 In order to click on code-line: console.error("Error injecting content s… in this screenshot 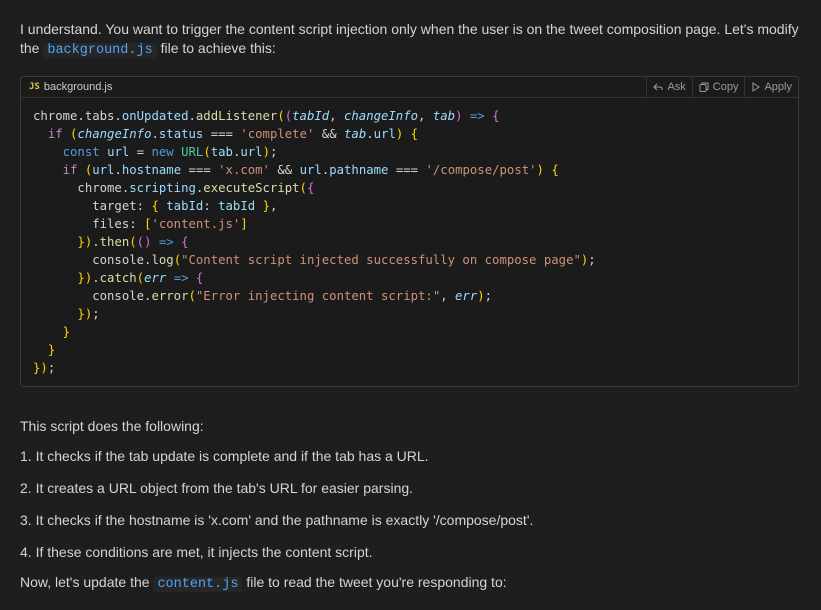, I will do `click(263, 296)`.